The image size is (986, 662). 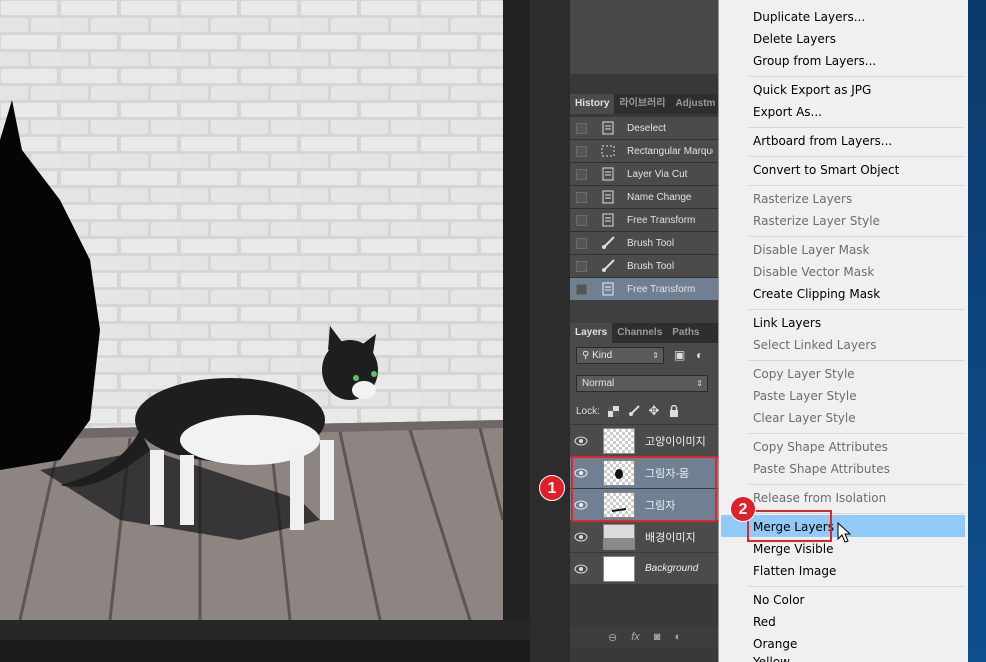 What do you see at coordinates (265, 630) in the screenshot?
I see `canvas-scroll-area` at bounding box center [265, 630].